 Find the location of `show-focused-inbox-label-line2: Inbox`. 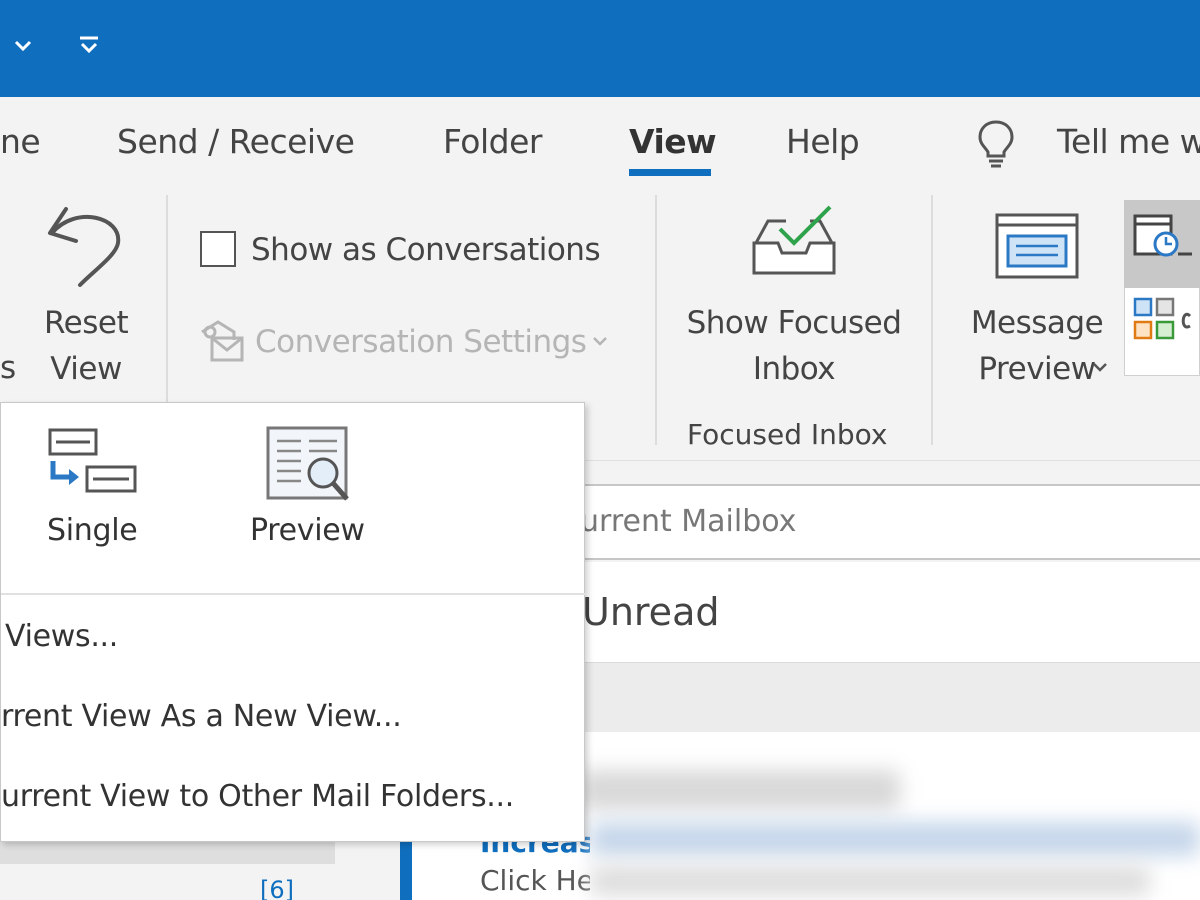

show-focused-inbox-label-line2: Inbox is located at coordinates (794, 369).